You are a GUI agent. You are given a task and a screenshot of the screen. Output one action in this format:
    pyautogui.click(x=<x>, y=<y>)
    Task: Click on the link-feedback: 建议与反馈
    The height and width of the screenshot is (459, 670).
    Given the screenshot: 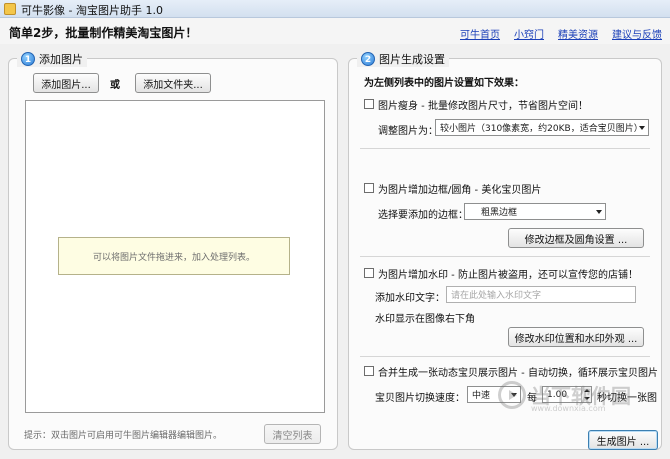 What is the action you would take?
    pyautogui.click(x=637, y=33)
    